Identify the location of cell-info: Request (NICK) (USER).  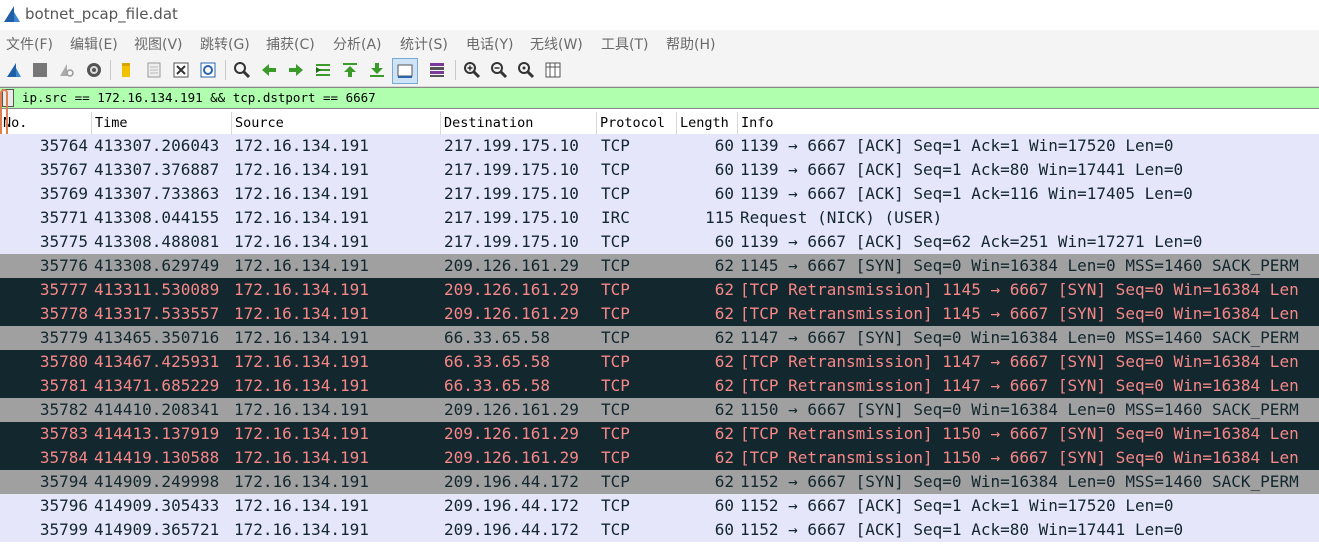
(841, 217).